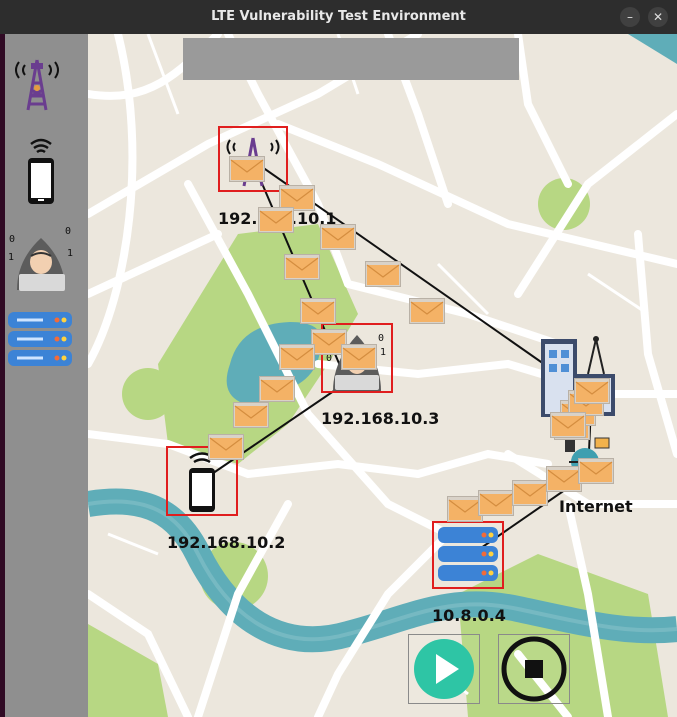  What do you see at coordinates (469, 615) in the screenshot?
I see `node-server-label: 10.8.0.4` at bounding box center [469, 615].